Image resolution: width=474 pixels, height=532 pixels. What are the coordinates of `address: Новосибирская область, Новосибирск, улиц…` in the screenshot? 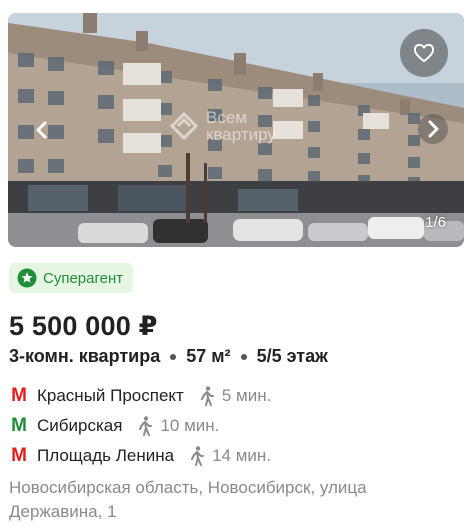 It's located at (188, 499).